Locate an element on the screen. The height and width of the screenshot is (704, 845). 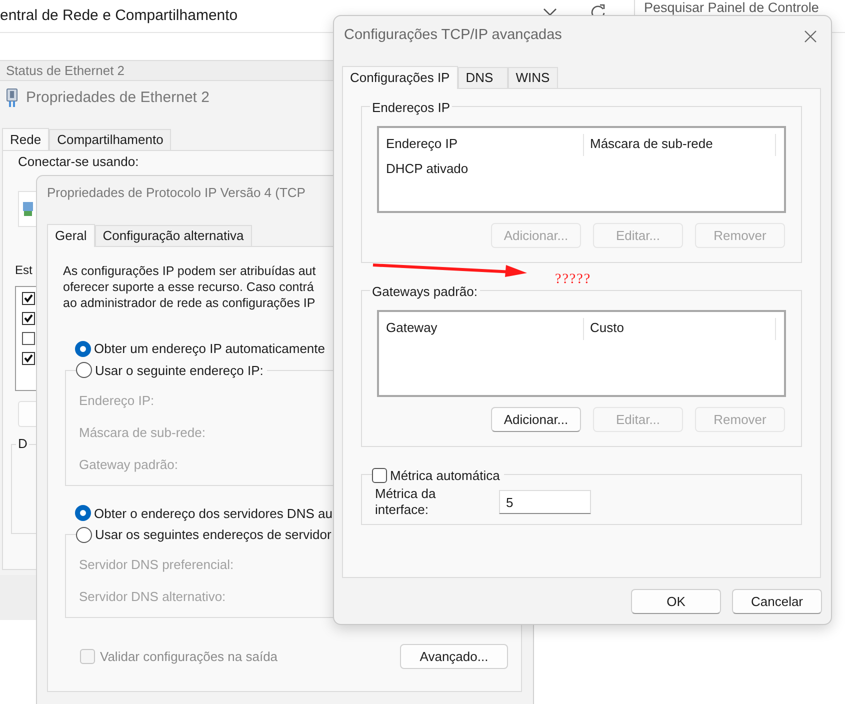
field-label: Endereço IP: is located at coordinates (116, 401).